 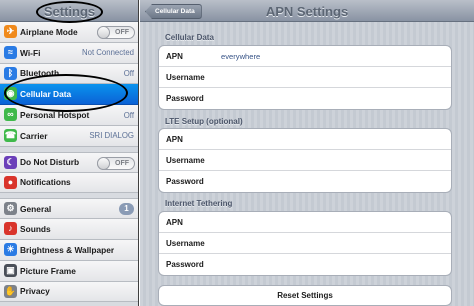 What do you see at coordinates (10, 209) in the screenshot?
I see `gear-icon: ⚙` at bounding box center [10, 209].